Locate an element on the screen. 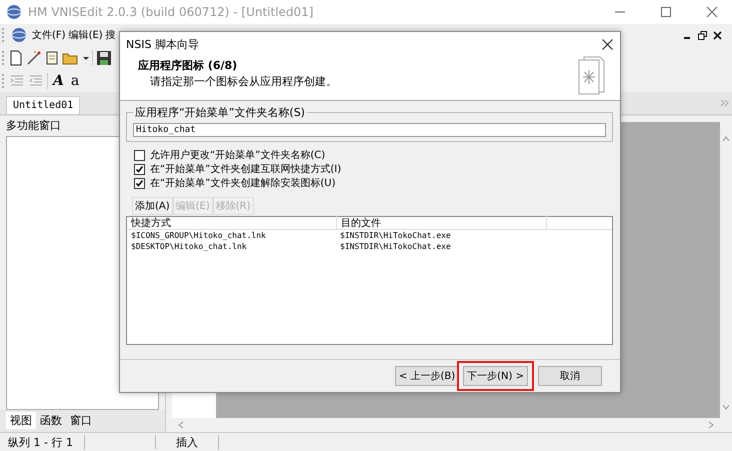  document-tab: Untitled01 is located at coordinates (43, 105).